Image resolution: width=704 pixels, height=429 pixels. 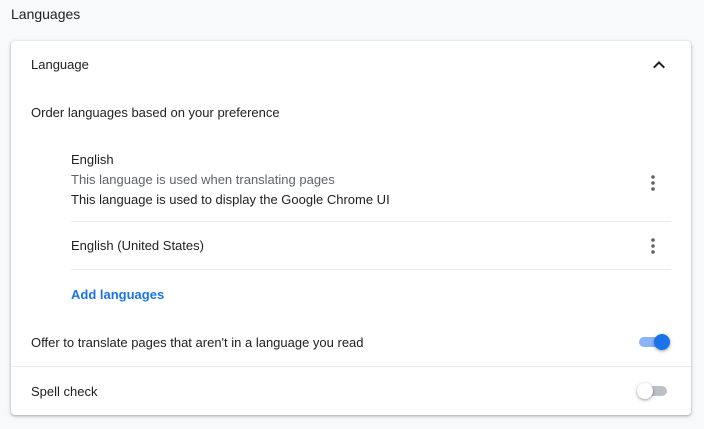 I want to click on language-name: English, so click(x=92, y=159).